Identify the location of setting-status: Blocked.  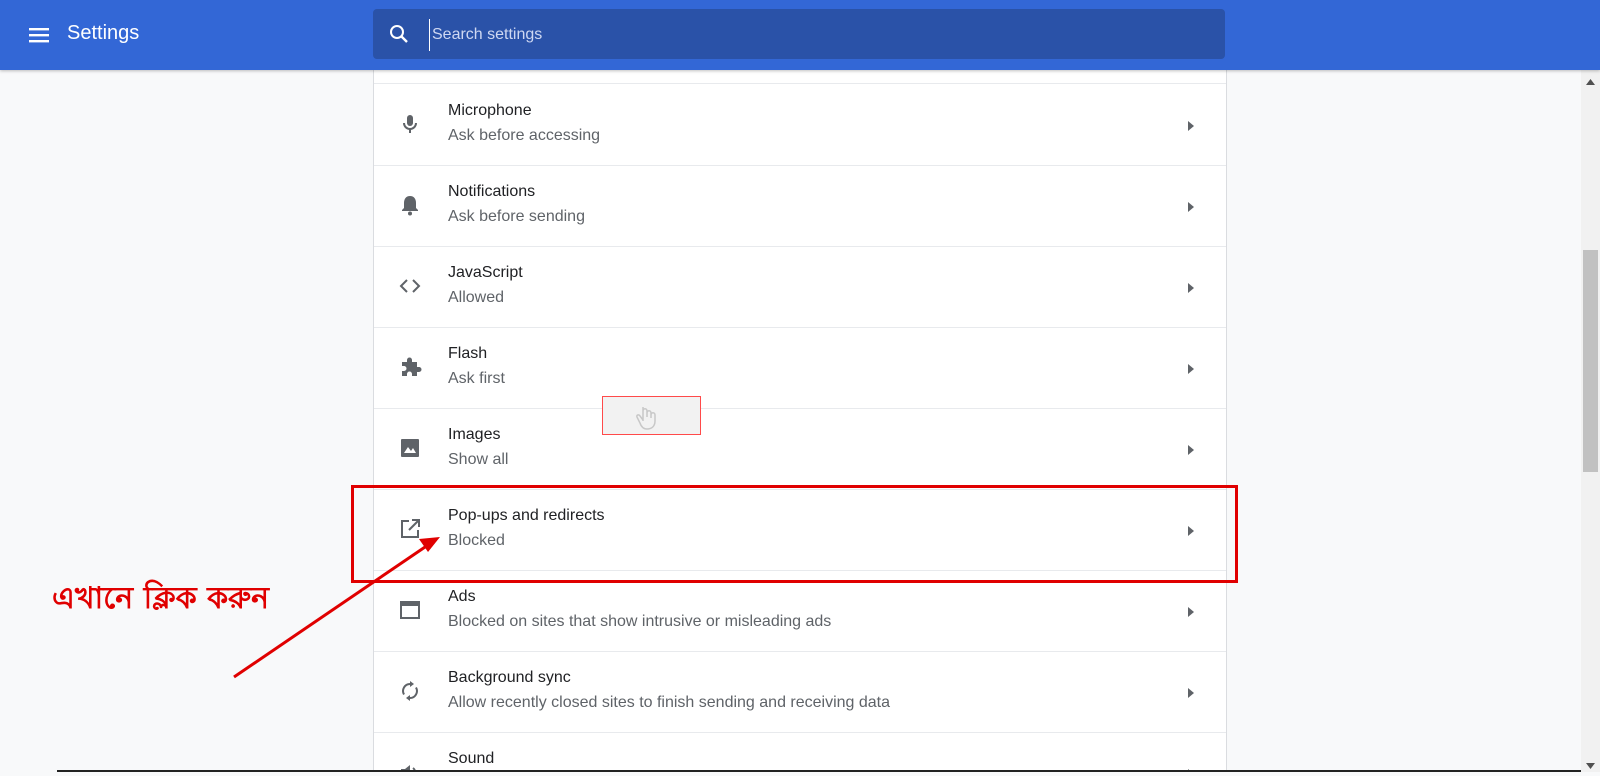
(476, 540).